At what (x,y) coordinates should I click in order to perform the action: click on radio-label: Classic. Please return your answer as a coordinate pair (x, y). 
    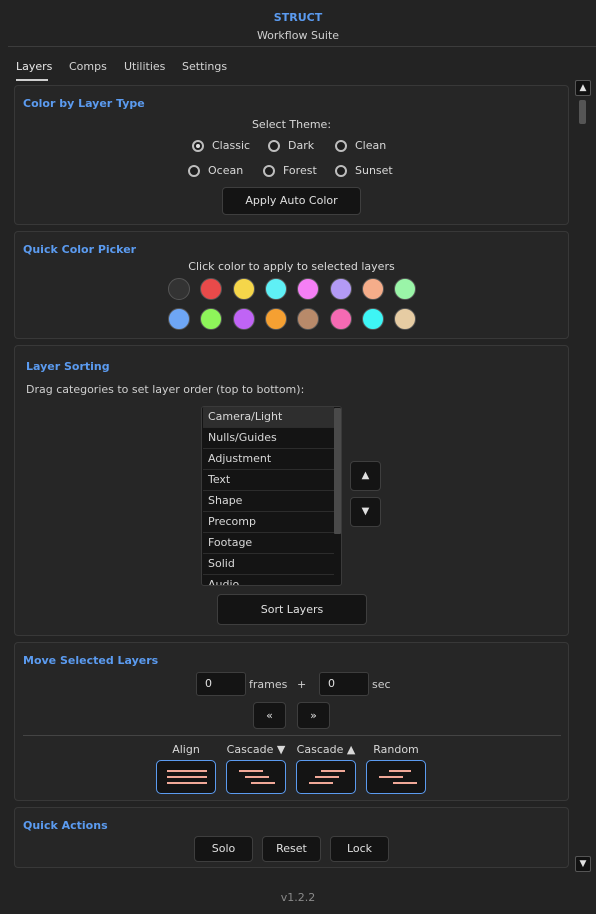
    Looking at the image, I should click on (231, 145).